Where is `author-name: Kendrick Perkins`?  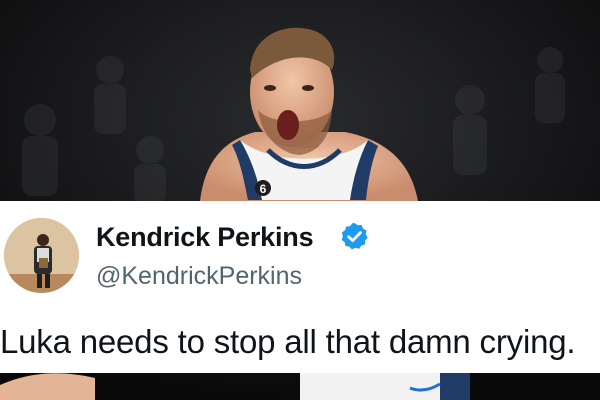
author-name: Kendrick Perkins is located at coordinates (205, 237).